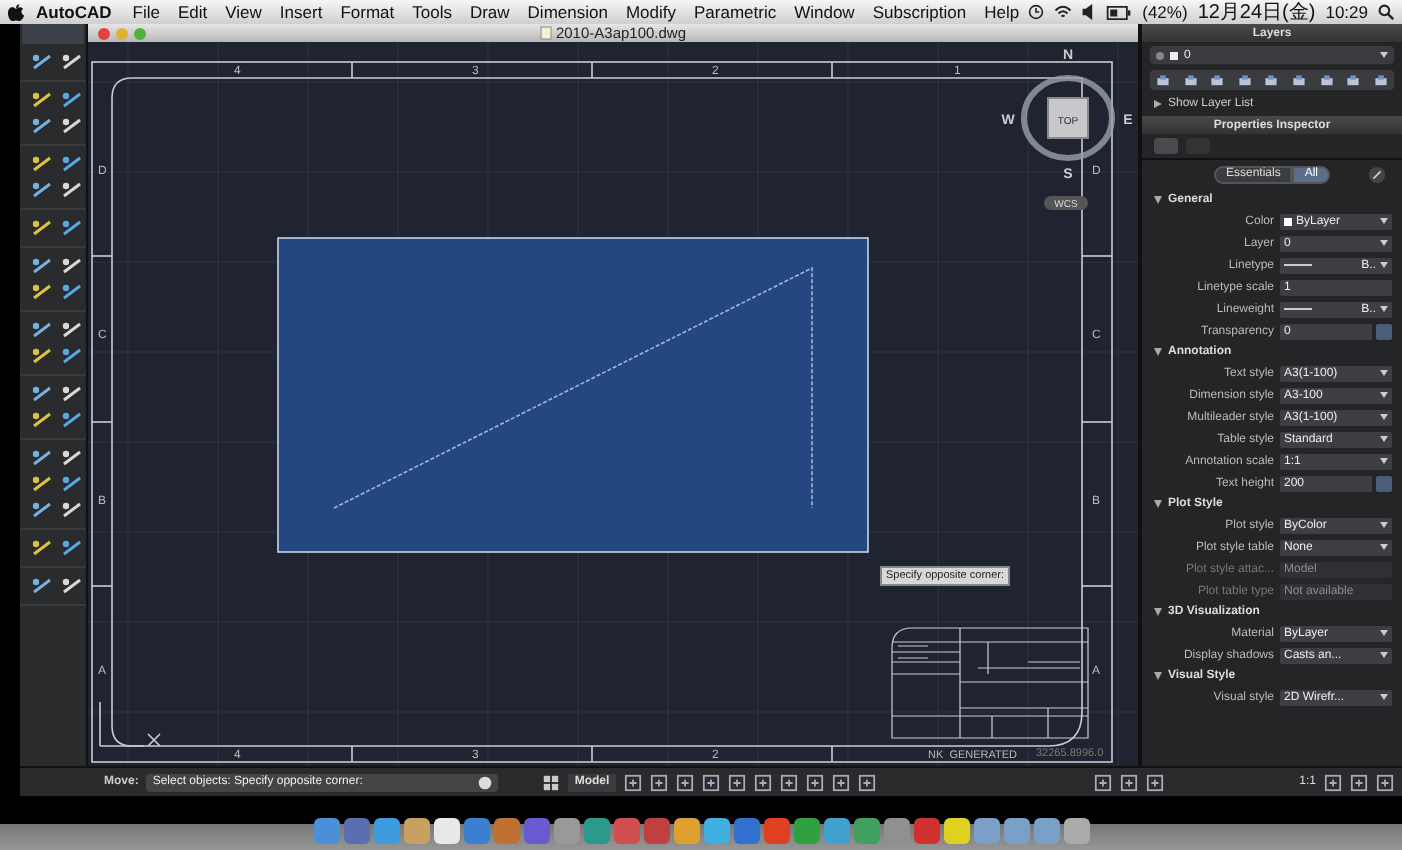 This screenshot has height=850, width=1402. What do you see at coordinates (192, 12) in the screenshot?
I see `menu-item: Edit` at bounding box center [192, 12].